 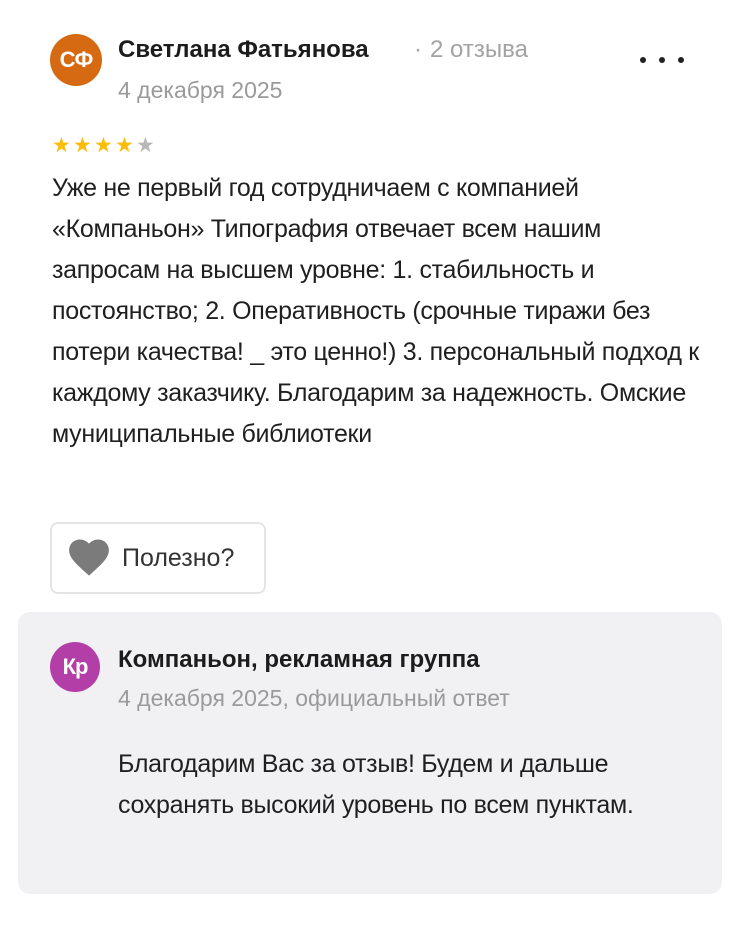 What do you see at coordinates (75, 667) in the screenshot?
I see `company-avatar: Кр` at bounding box center [75, 667].